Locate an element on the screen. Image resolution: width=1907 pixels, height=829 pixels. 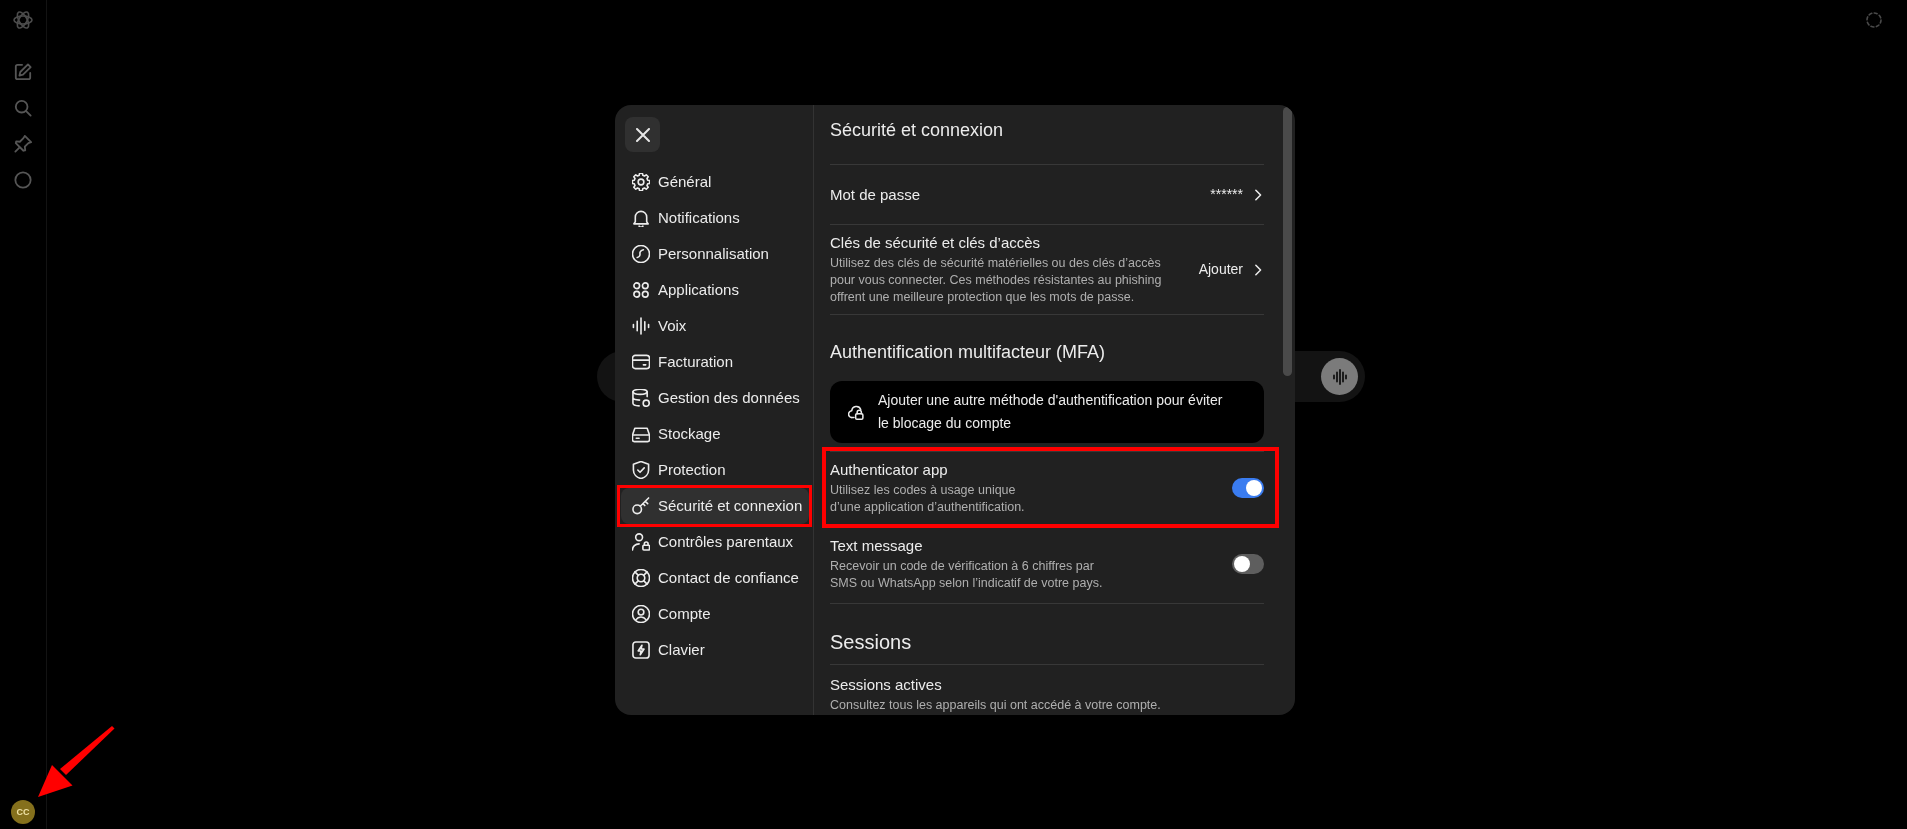
bell-icon is located at coordinates (641, 218).